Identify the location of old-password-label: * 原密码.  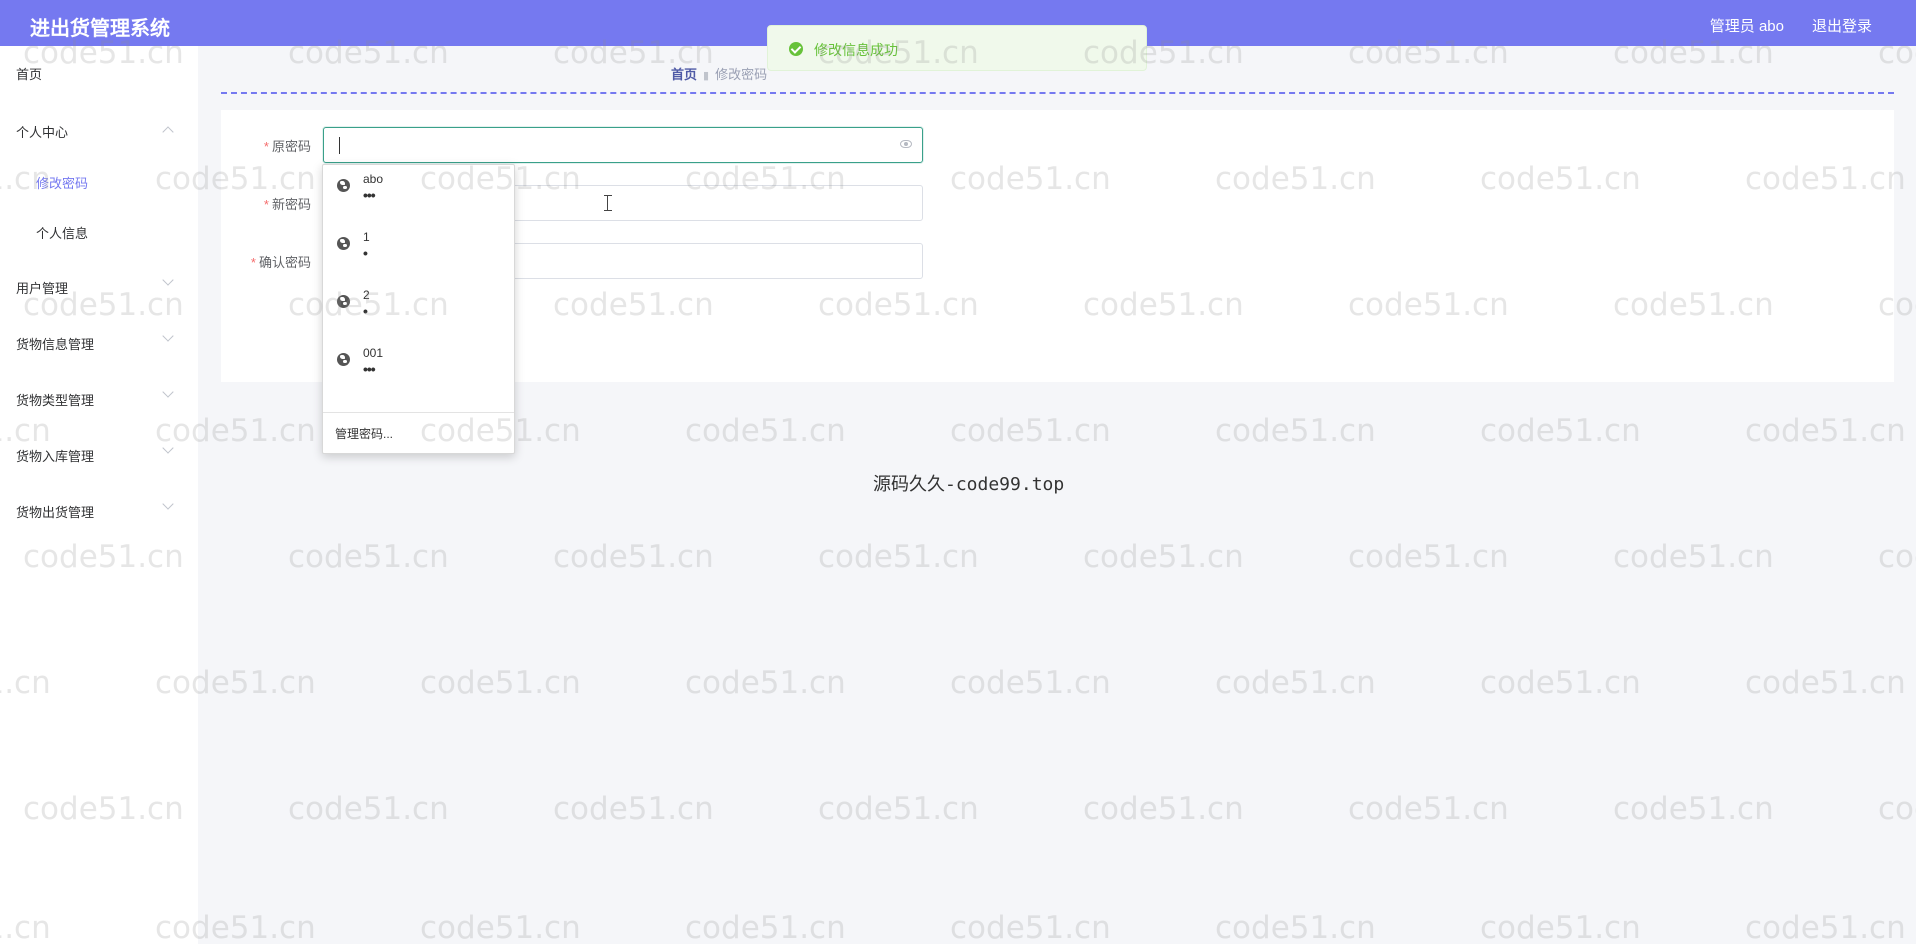
(287, 146).